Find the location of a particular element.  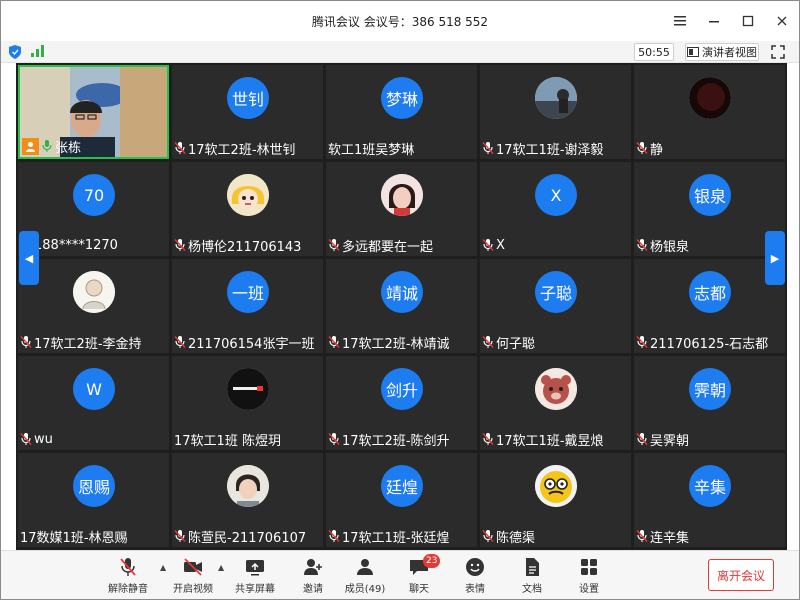

participant-name: 陈德渠 is located at coordinates (516, 538).